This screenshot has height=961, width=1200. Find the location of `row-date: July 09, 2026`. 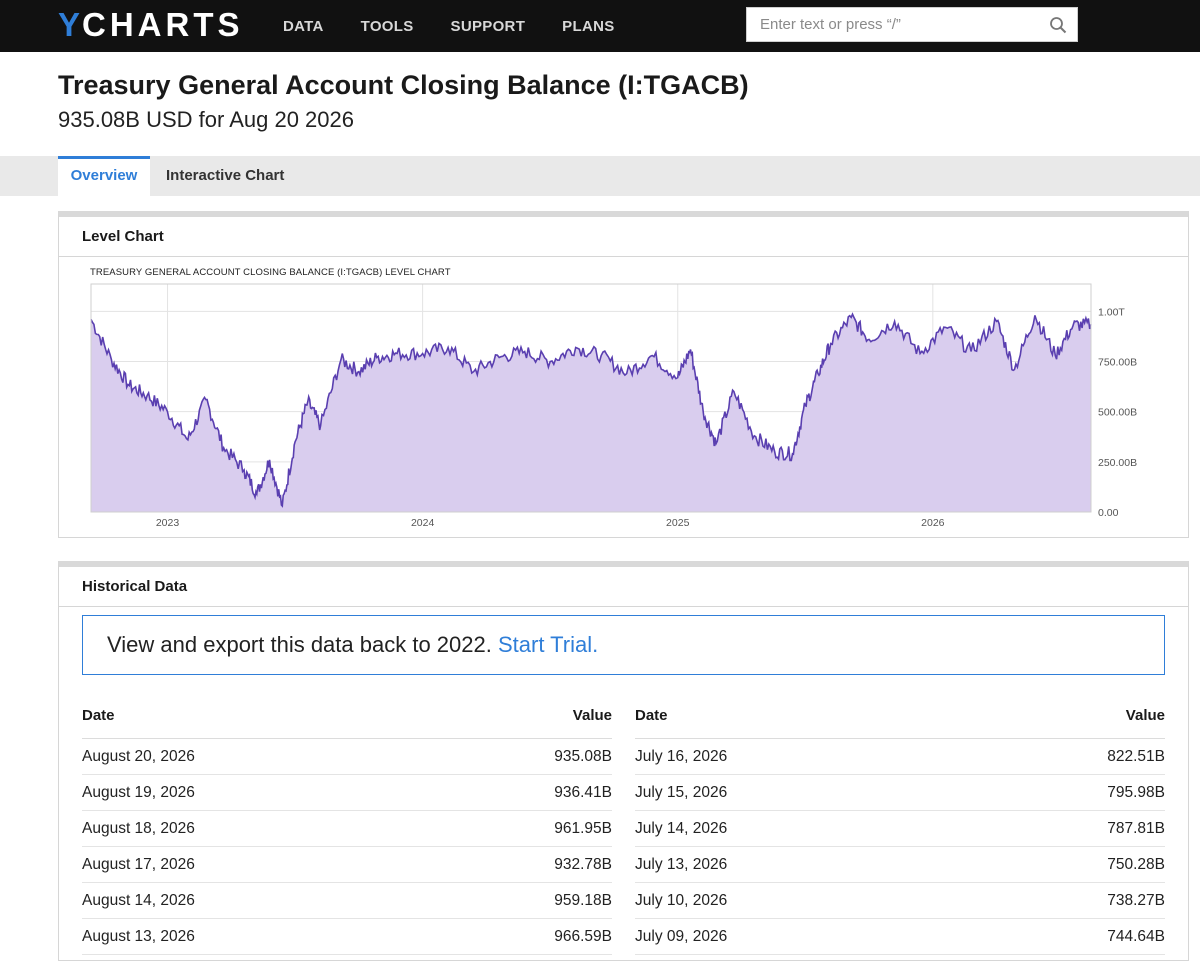

row-date: July 09, 2026 is located at coordinates (681, 936).